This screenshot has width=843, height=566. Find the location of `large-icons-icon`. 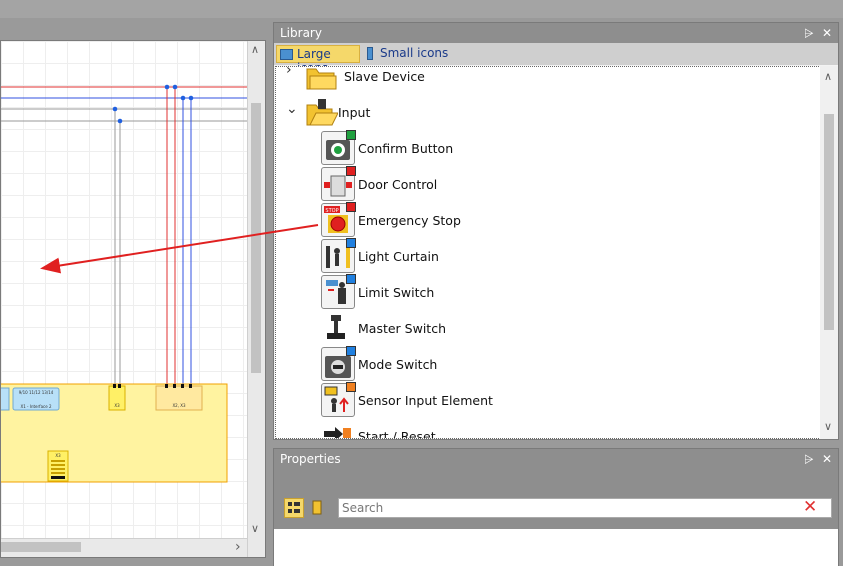

large-icons-icon is located at coordinates (286, 54).